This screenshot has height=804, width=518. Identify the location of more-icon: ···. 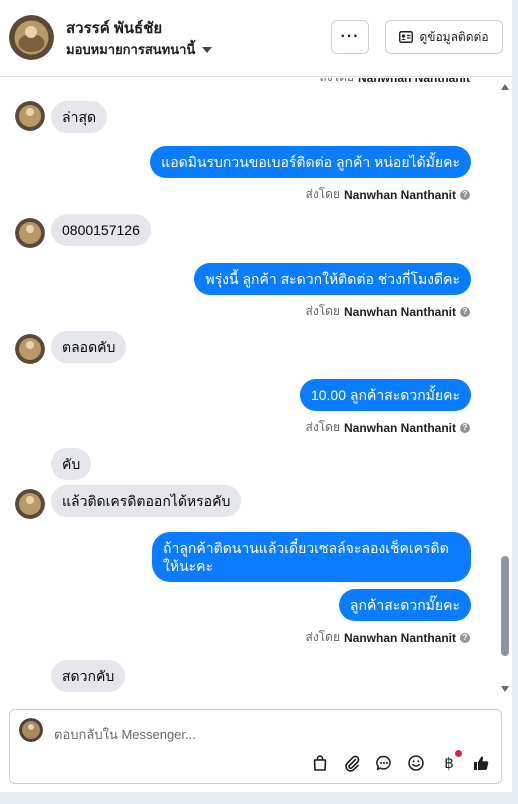
(350, 36).